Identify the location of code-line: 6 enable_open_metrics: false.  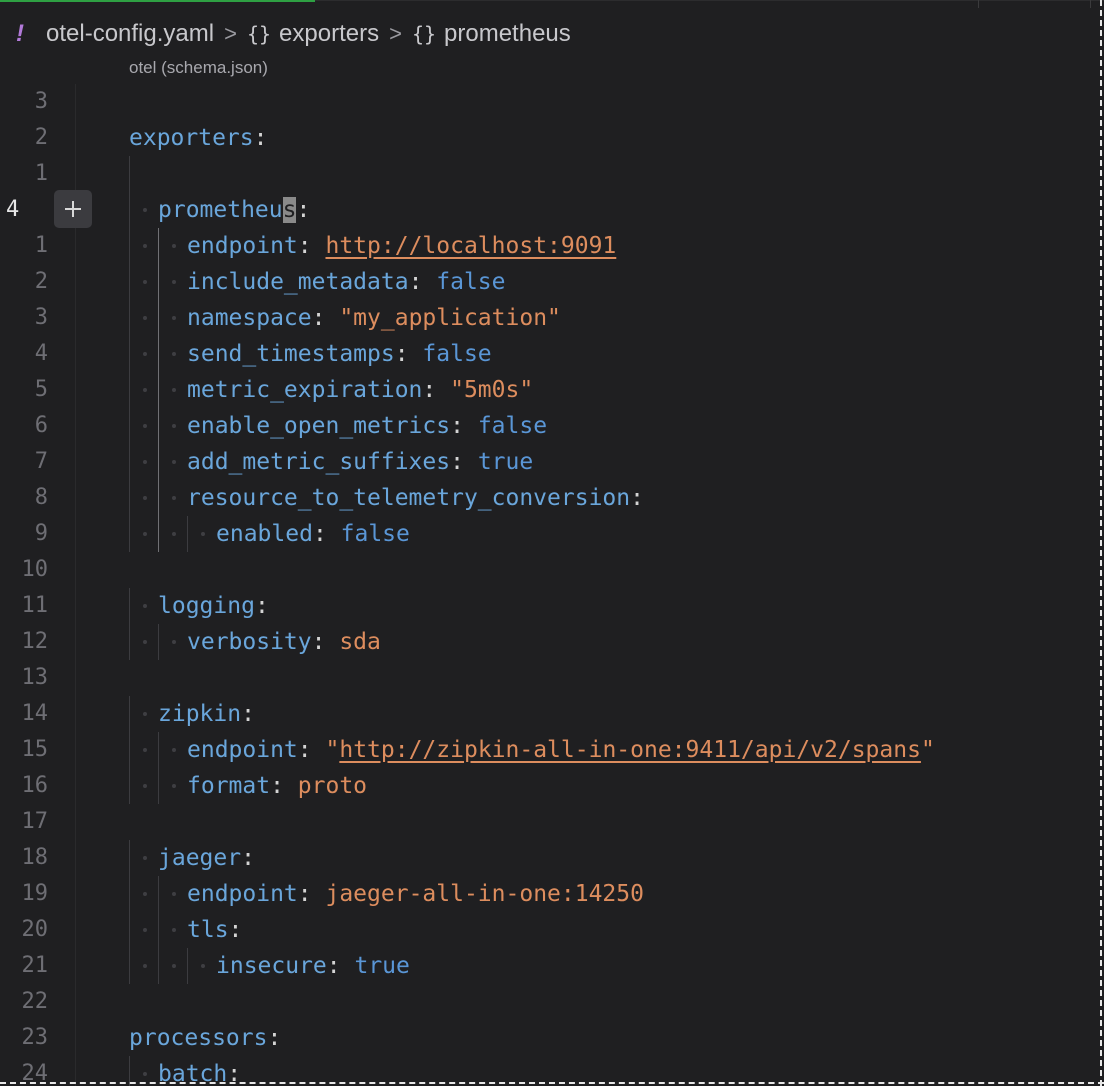
(552, 426).